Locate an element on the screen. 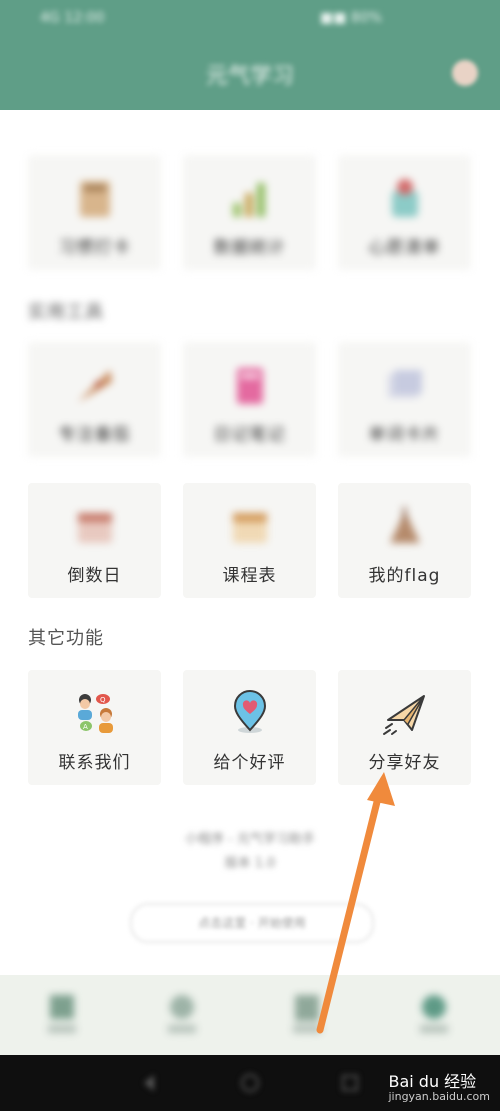 Image resolution: width=500 pixels, height=1111 pixels. card-schedule: 课程表 is located at coordinates (249, 540).